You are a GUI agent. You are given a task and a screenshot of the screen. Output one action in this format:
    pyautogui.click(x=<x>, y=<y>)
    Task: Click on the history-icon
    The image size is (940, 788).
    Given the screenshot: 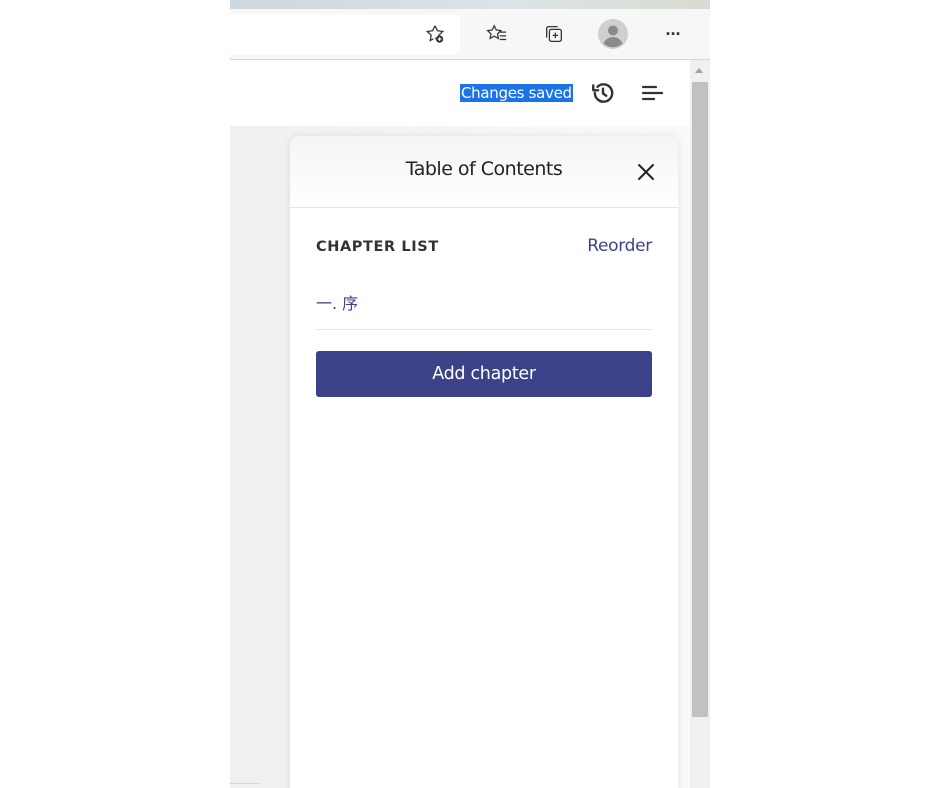 What is the action you would take?
    pyautogui.click(x=603, y=93)
    